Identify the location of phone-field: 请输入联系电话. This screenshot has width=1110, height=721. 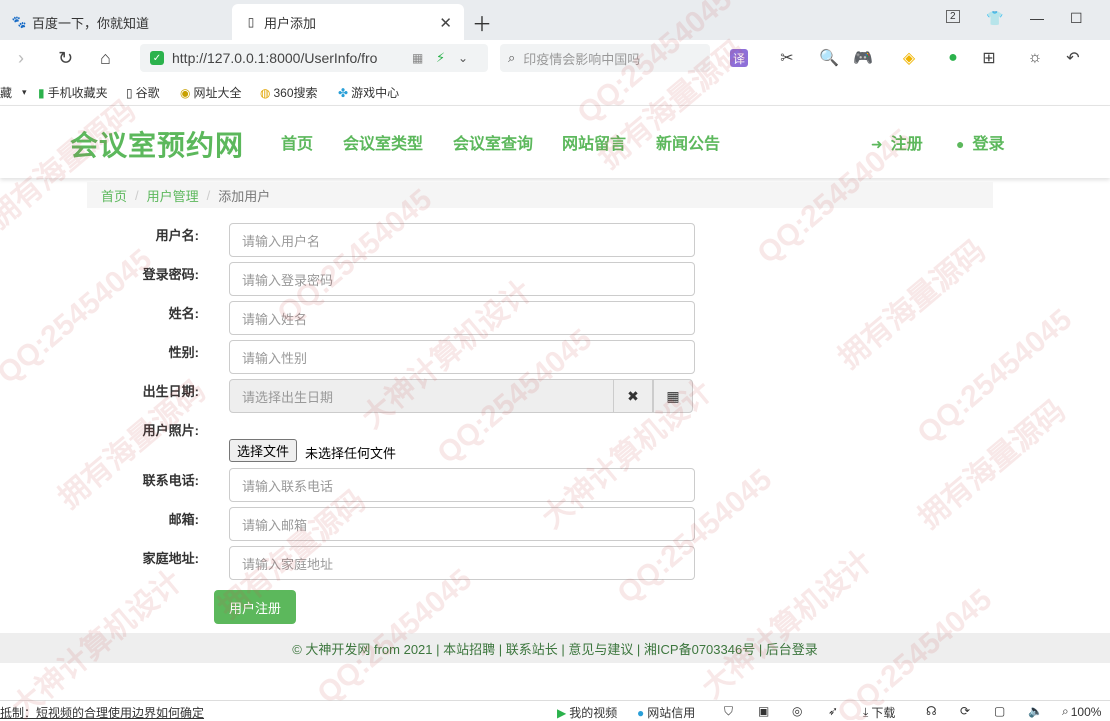
(462, 485).